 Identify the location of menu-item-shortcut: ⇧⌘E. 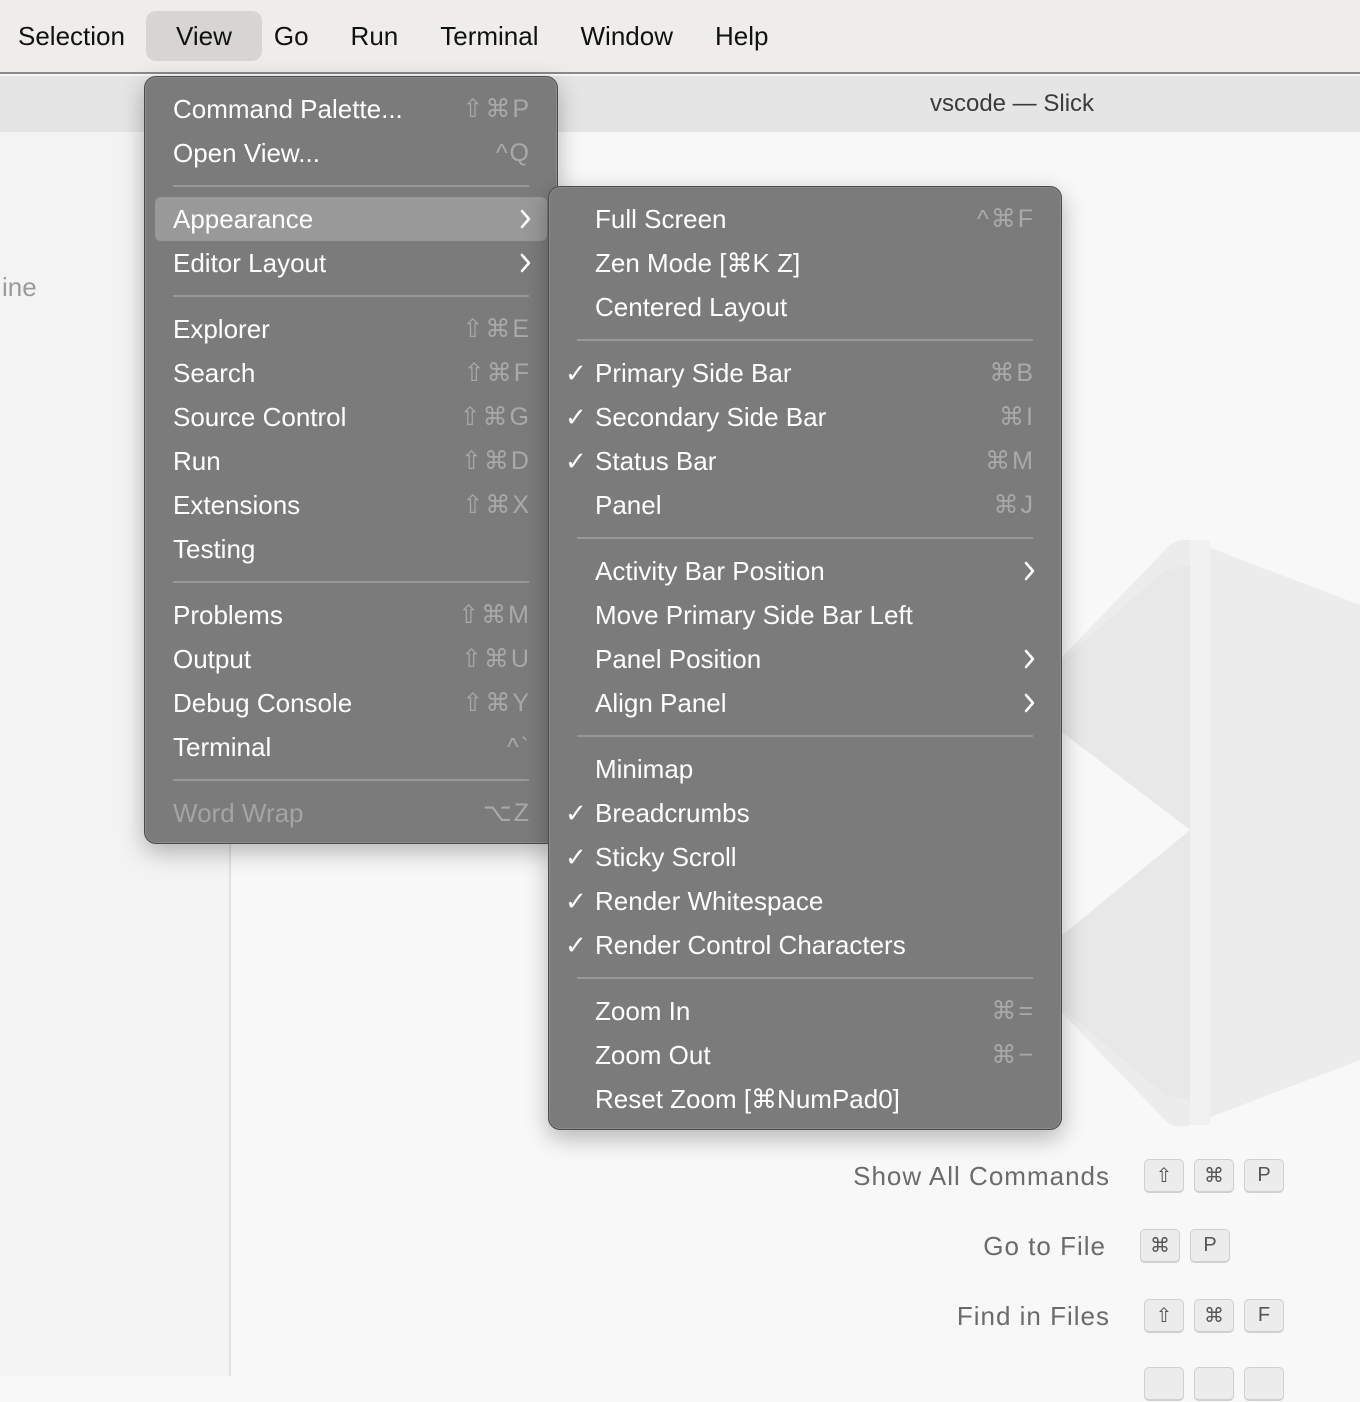
(496, 329).